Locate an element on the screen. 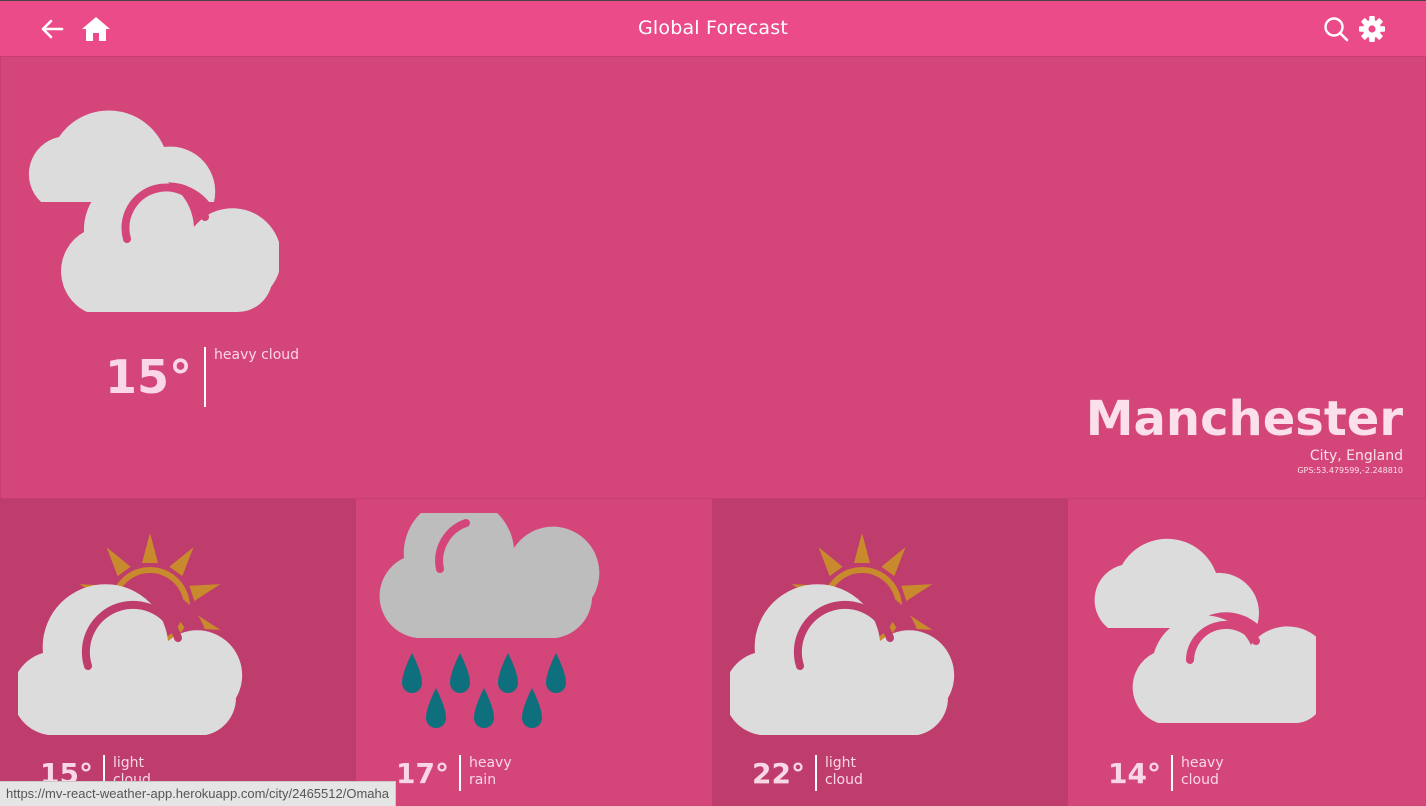 This screenshot has height=806, width=1426. gear-icon is located at coordinates (1372, 29).